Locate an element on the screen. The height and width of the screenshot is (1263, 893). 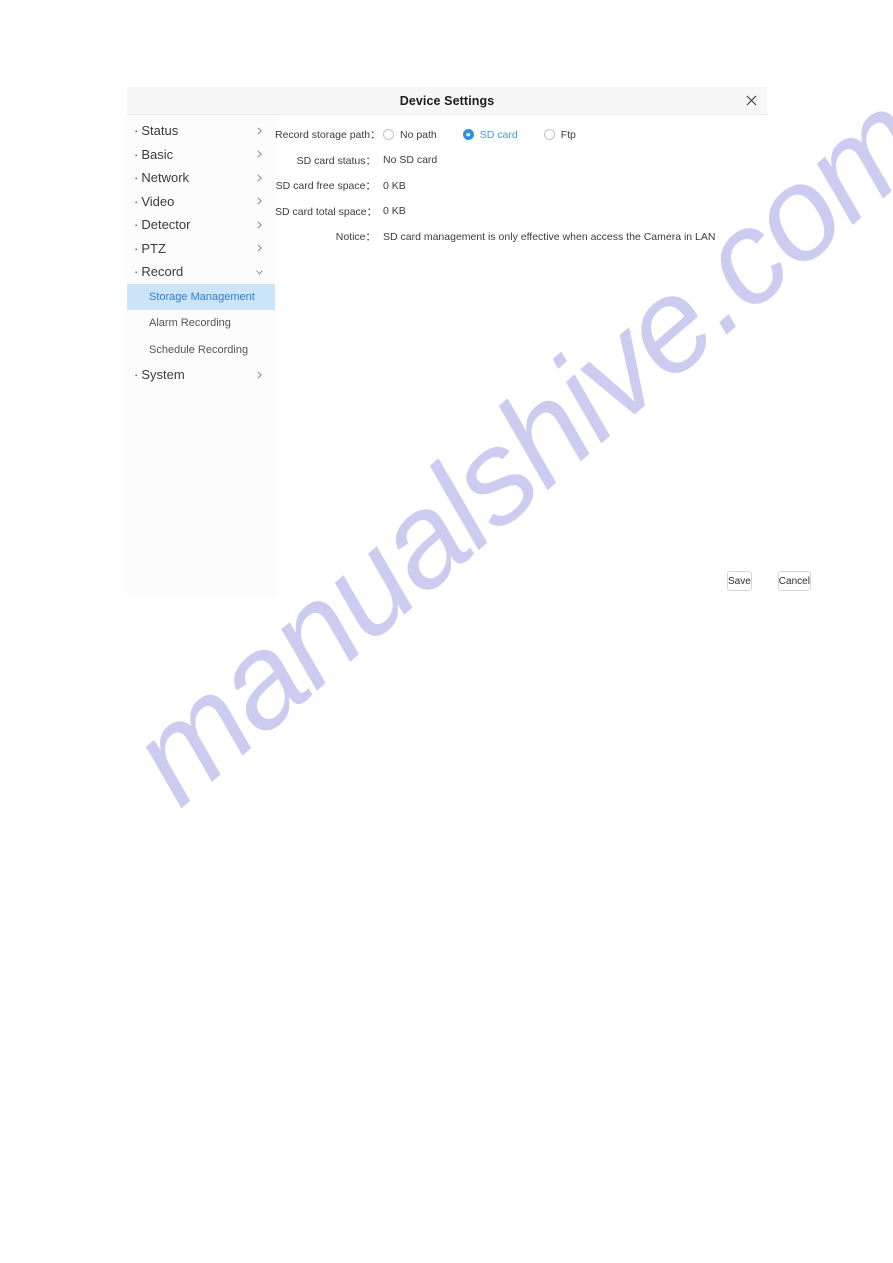
sd-card-status-row: SD card status： No SD card is located at coordinates (521, 160).